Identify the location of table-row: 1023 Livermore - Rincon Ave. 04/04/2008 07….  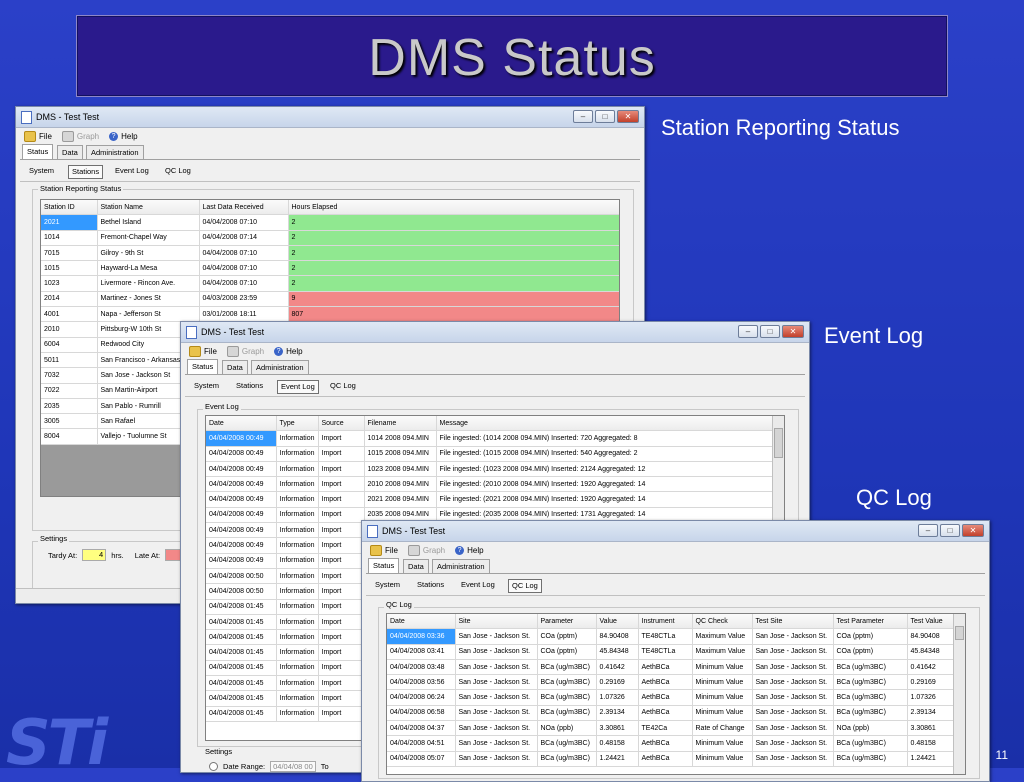
(330, 283).